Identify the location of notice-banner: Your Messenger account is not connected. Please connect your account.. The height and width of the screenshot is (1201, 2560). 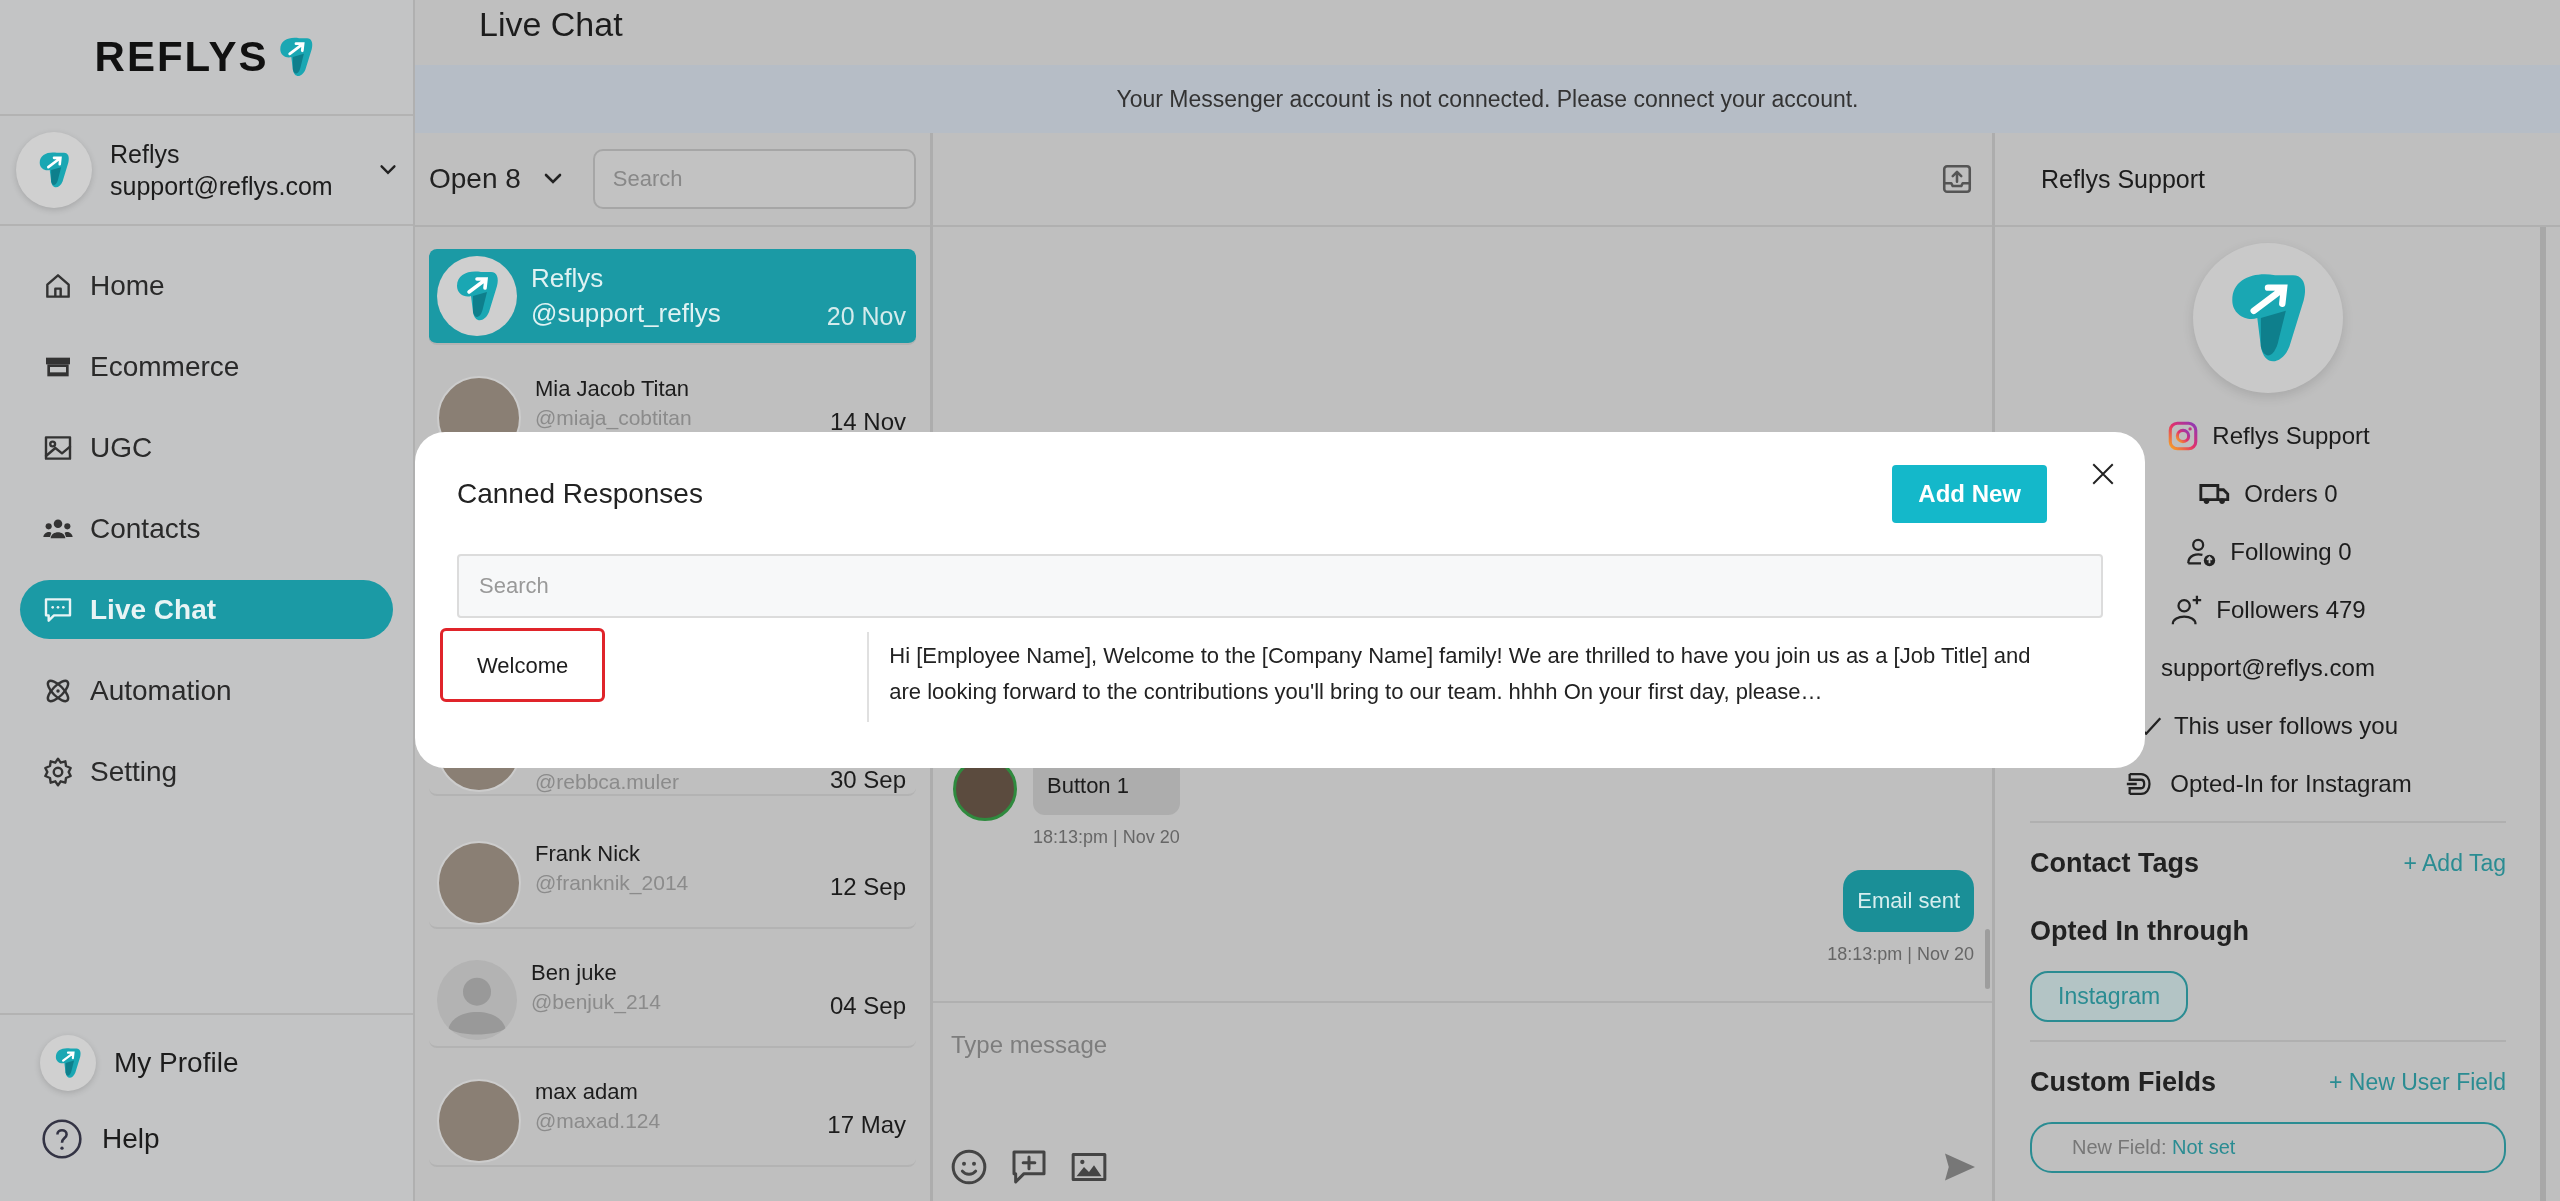
(1487, 99).